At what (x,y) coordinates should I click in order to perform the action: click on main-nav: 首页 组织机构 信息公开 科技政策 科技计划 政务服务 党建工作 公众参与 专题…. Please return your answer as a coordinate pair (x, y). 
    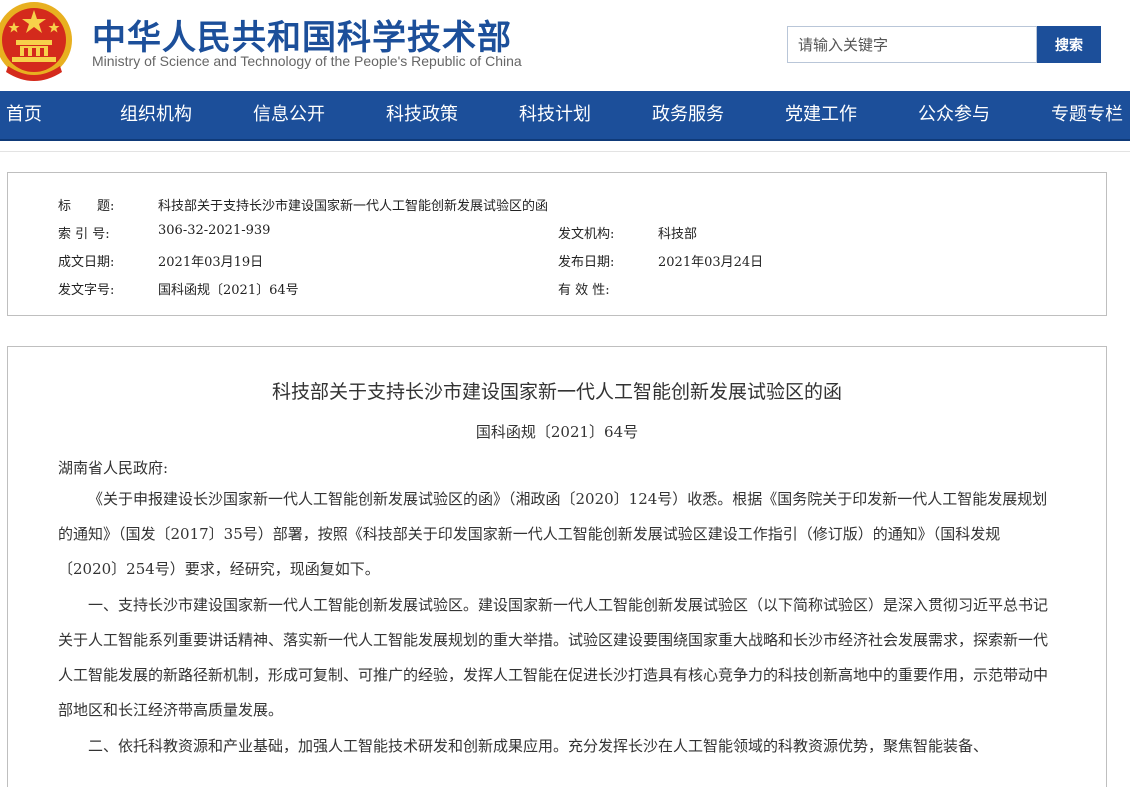
    Looking at the image, I should click on (565, 116).